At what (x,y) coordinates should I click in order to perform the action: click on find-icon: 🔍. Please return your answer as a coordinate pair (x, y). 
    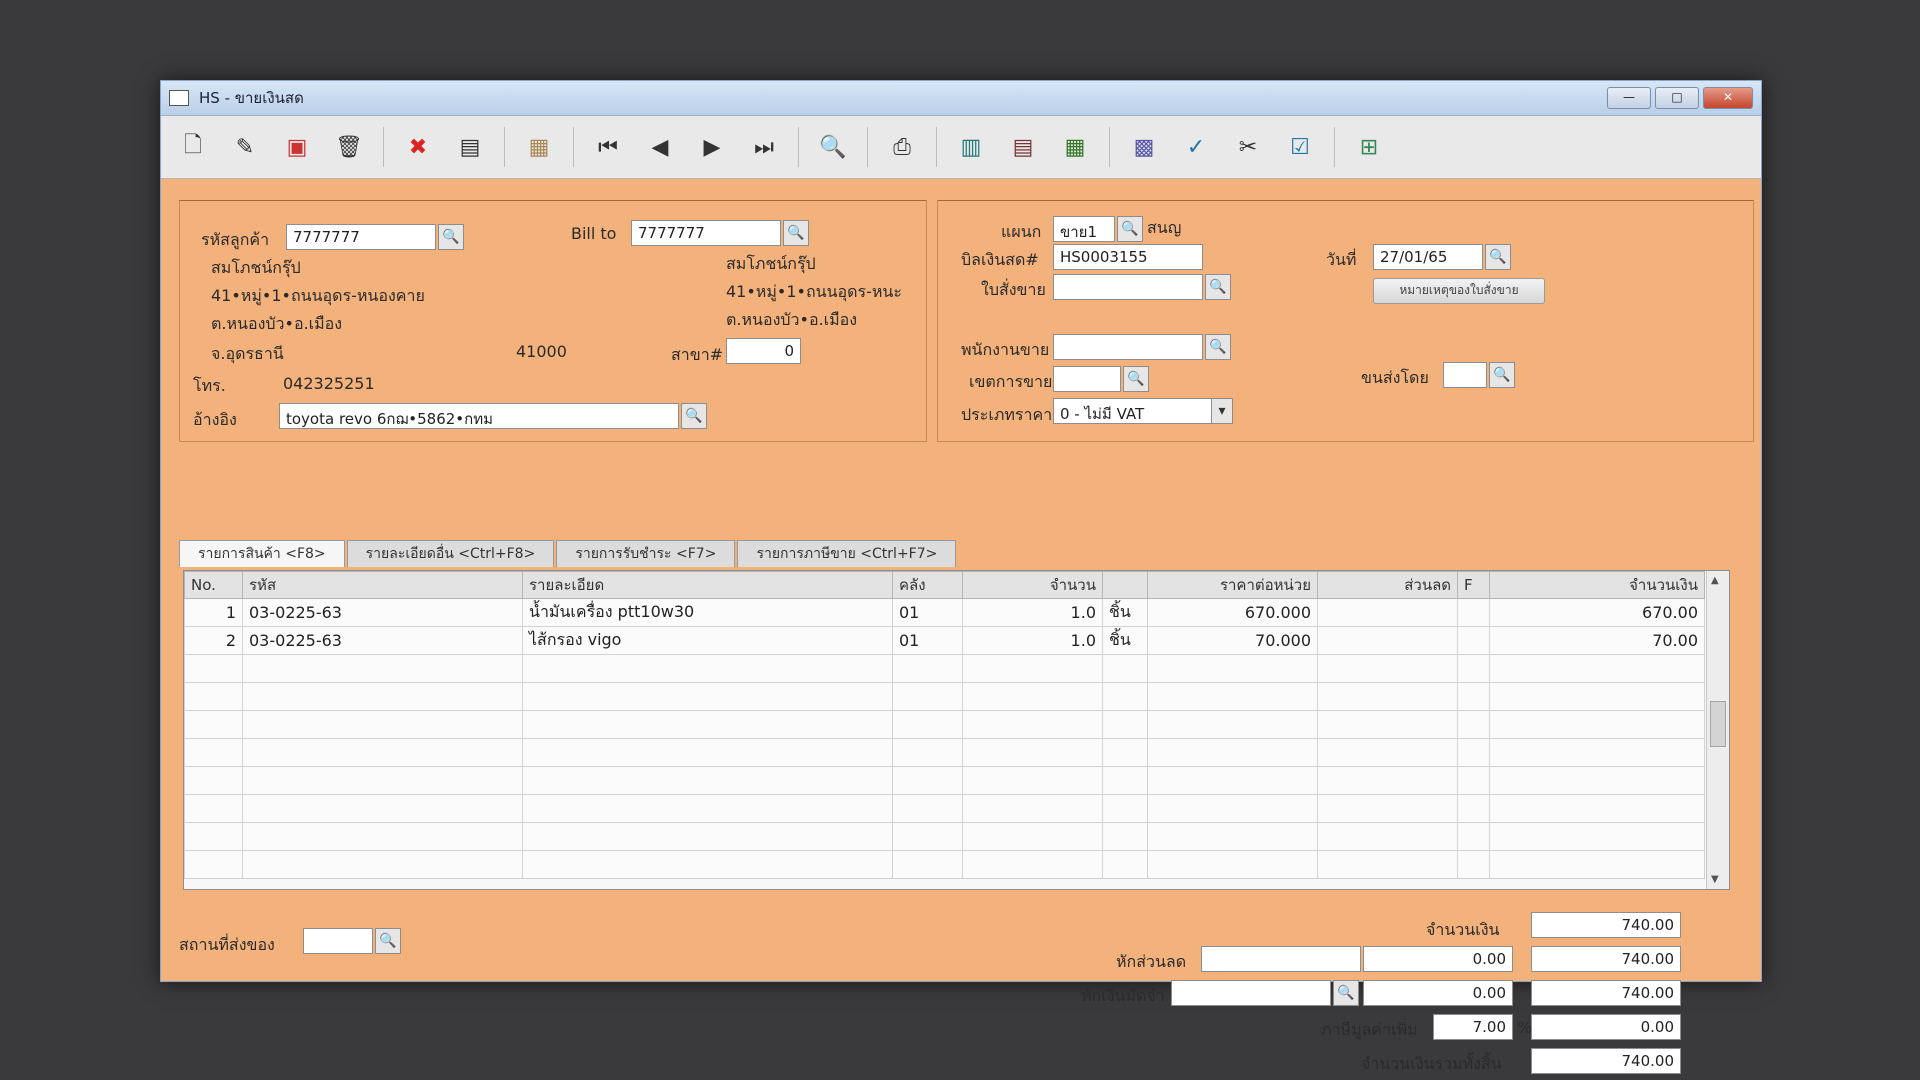
    Looking at the image, I should click on (833, 147).